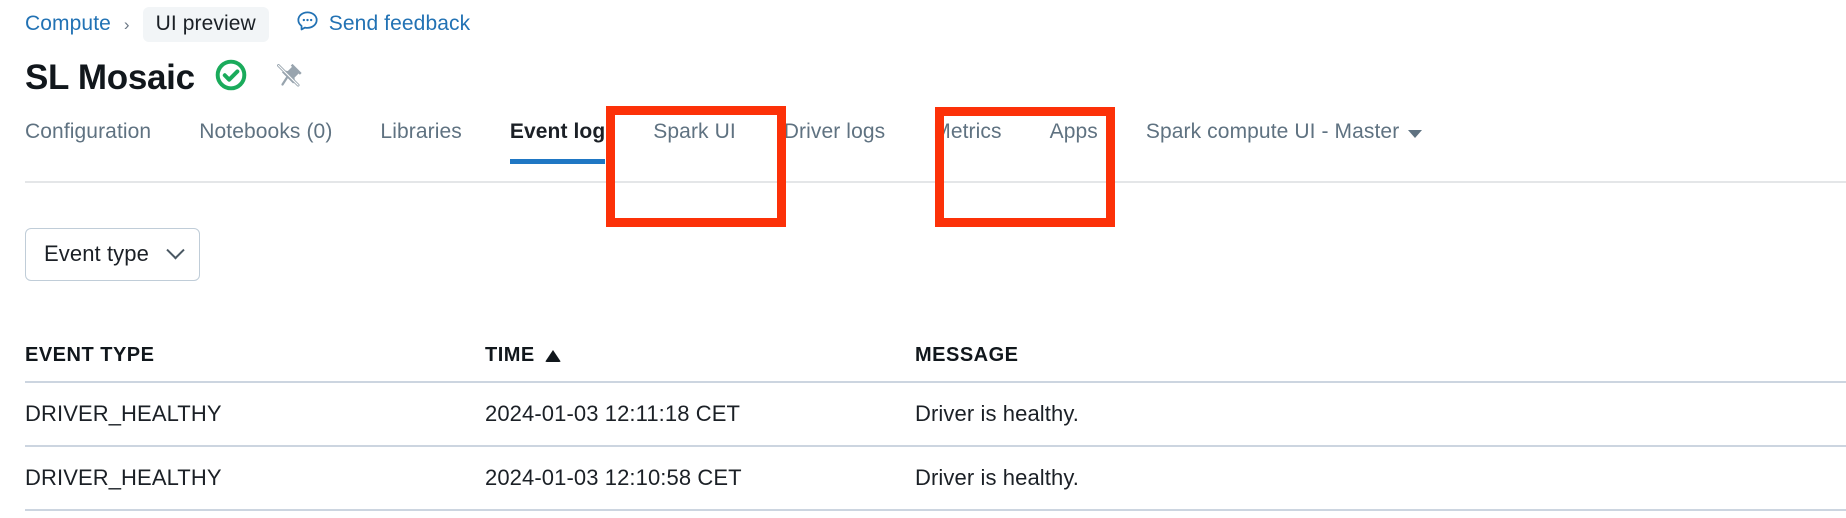 Image resolution: width=1846 pixels, height=518 pixels. I want to click on chat-bubble-icon, so click(307, 24).